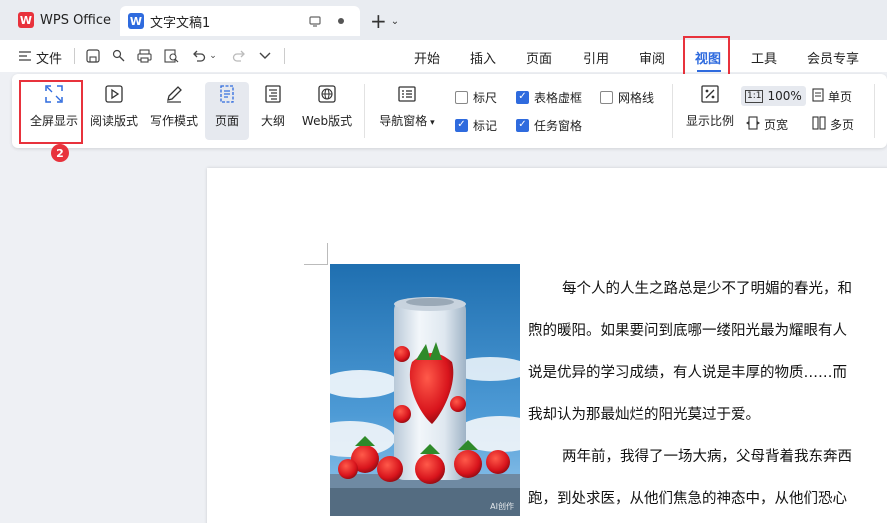 The width and height of the screenshot is (887, 523). I want to click on save-icon, so click(93, 56).